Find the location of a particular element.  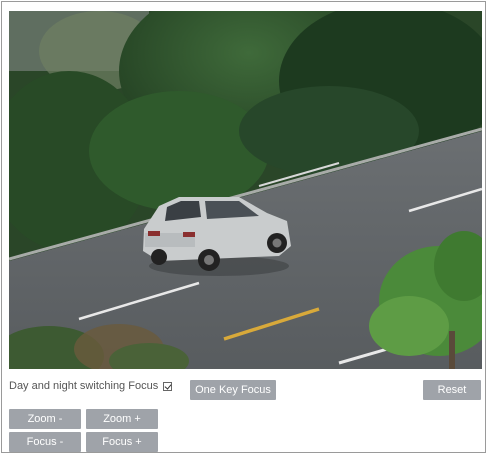

zoom-minus-button: Zoom - is located at coordinates (45, 419).